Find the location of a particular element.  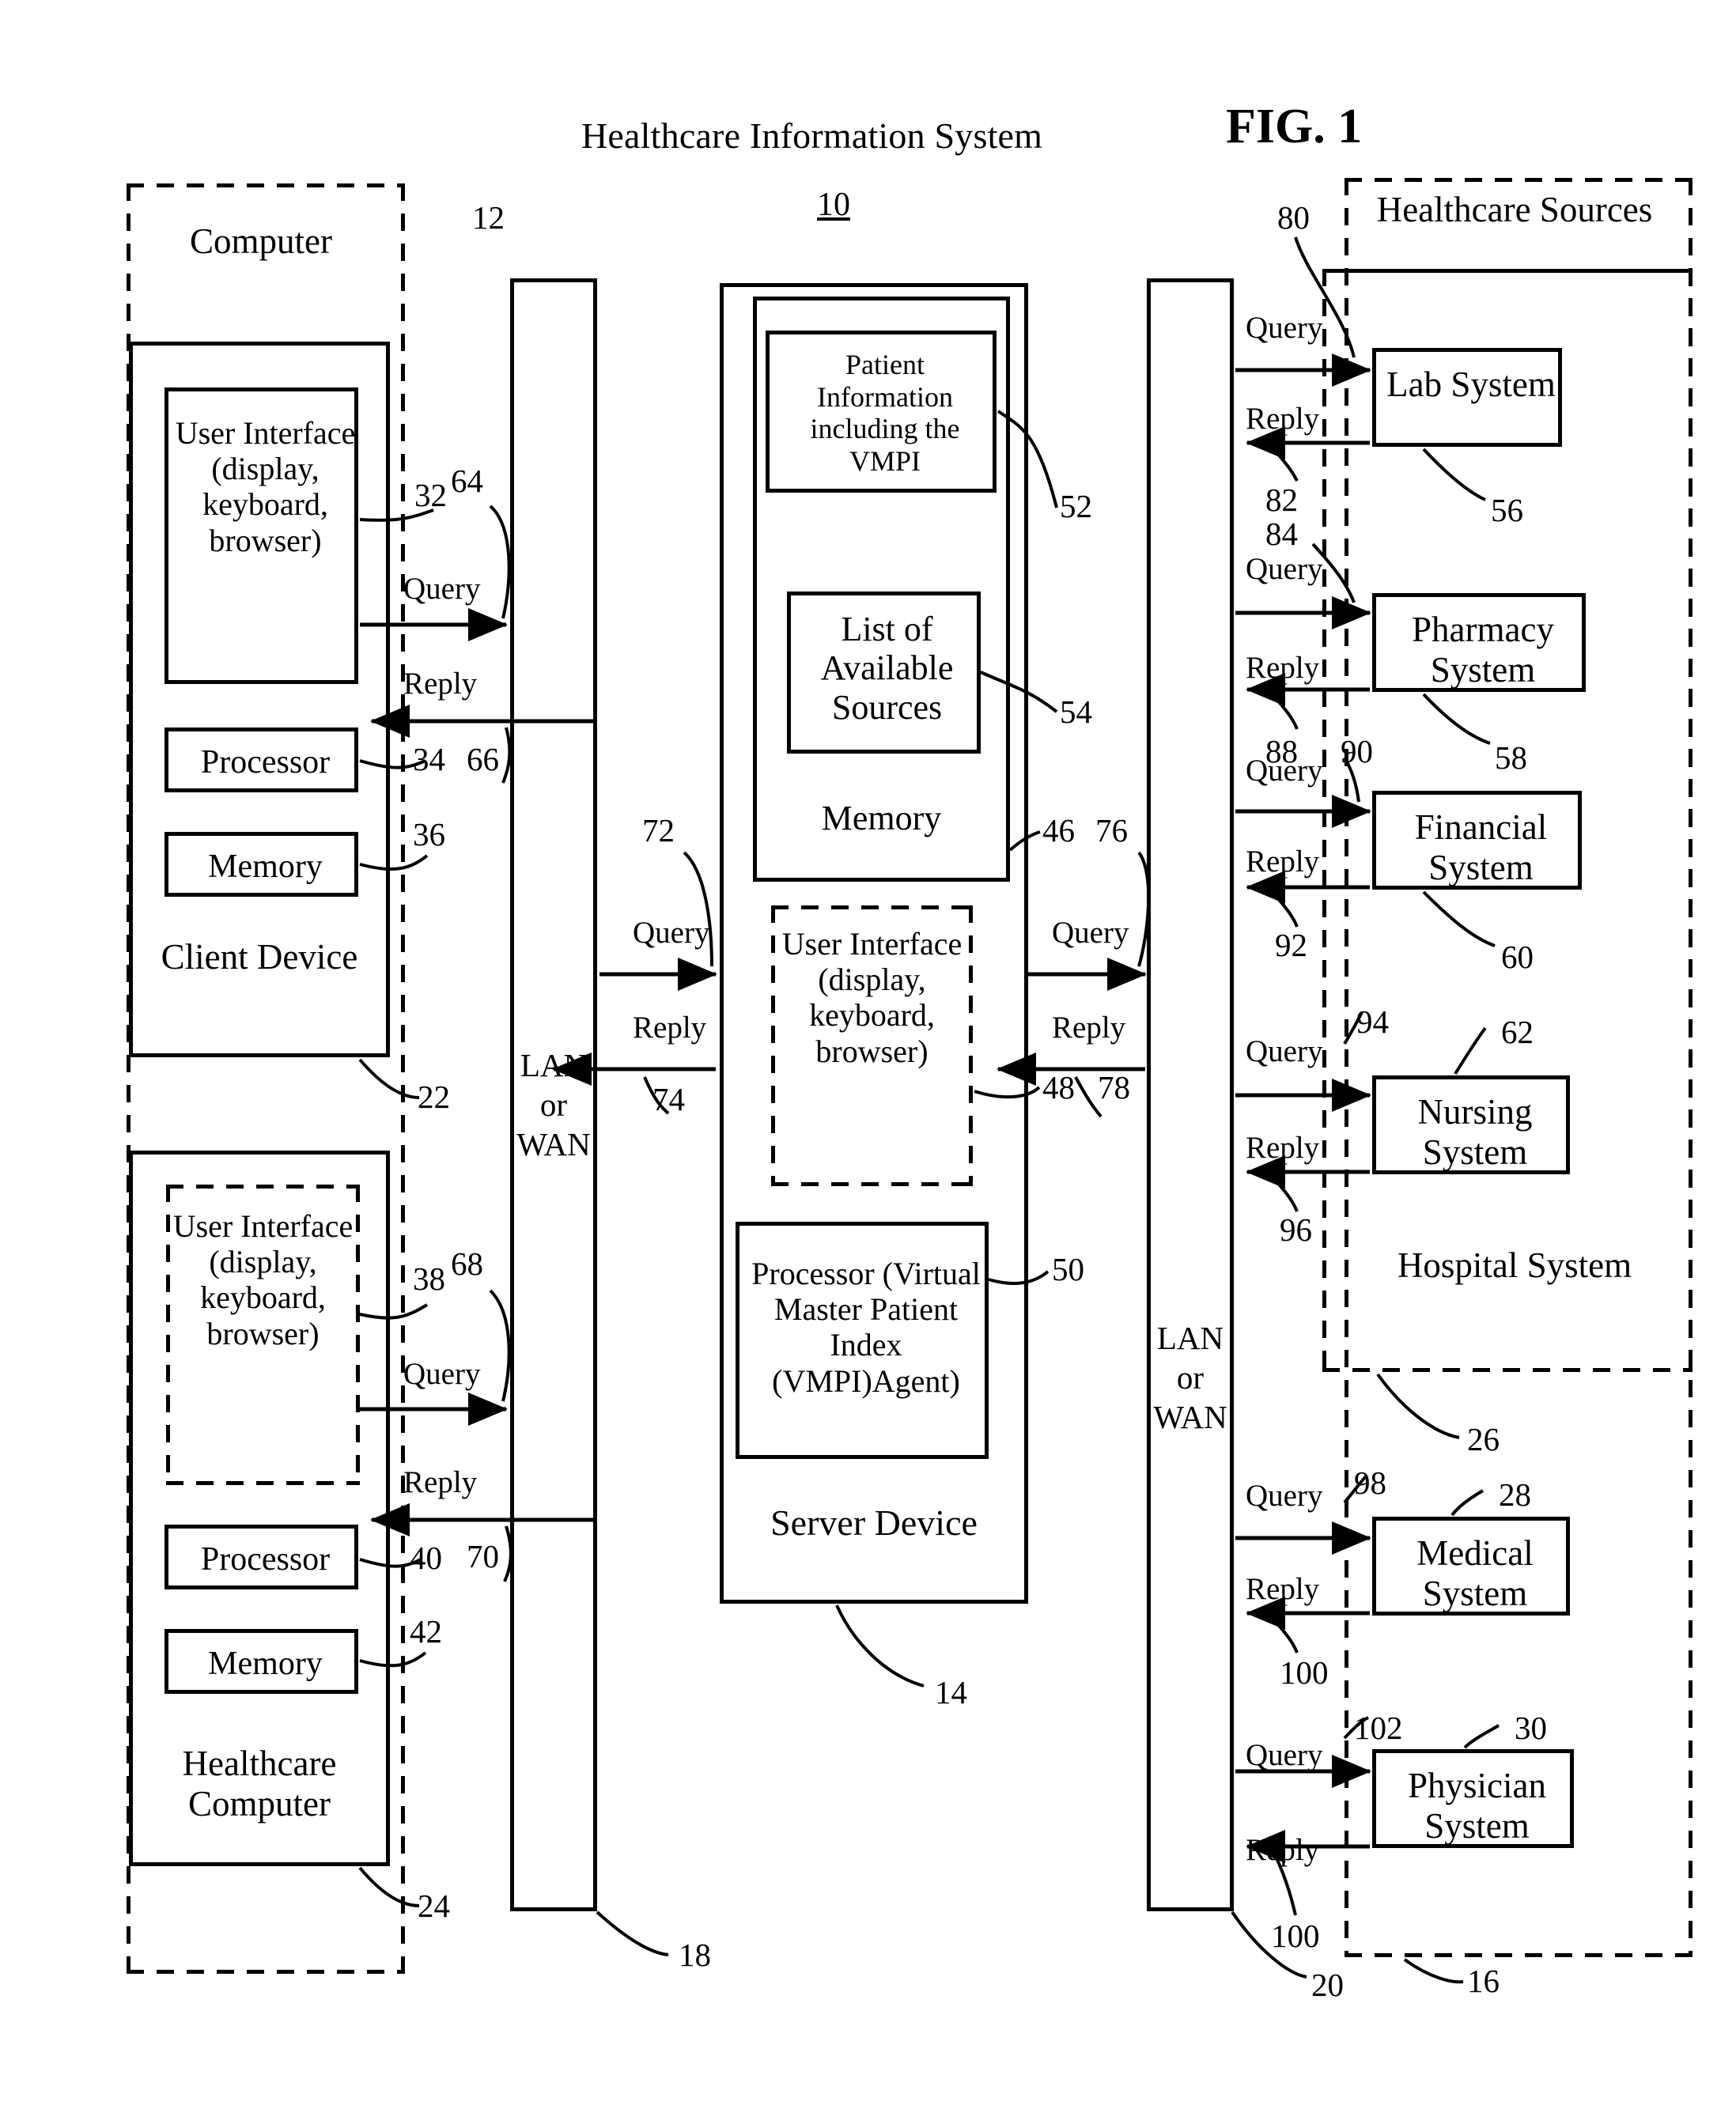

computer-label: Computer is located at coordinates (261, 241).